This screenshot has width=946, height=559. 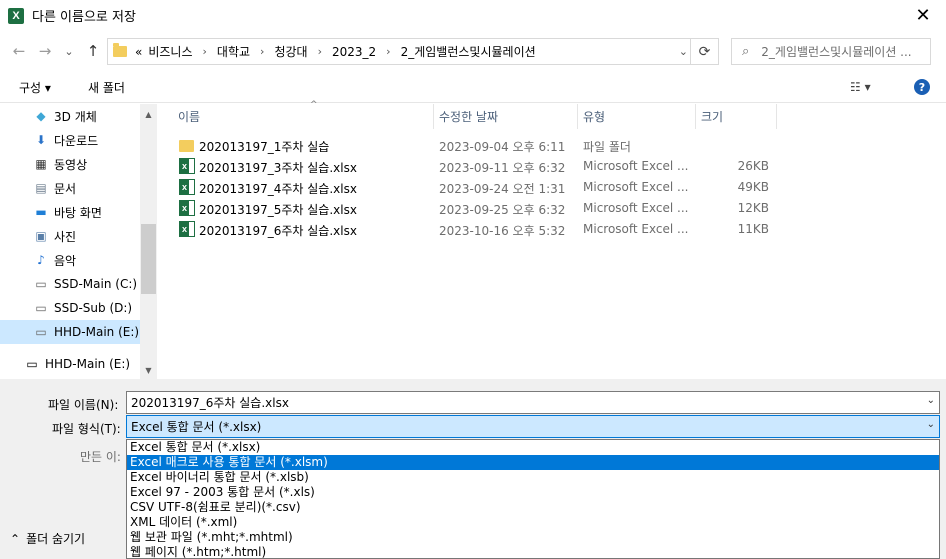 I want to click on sidebar-item-3d-objects: ◆ 3D 개체, so click(x=70, y=116).